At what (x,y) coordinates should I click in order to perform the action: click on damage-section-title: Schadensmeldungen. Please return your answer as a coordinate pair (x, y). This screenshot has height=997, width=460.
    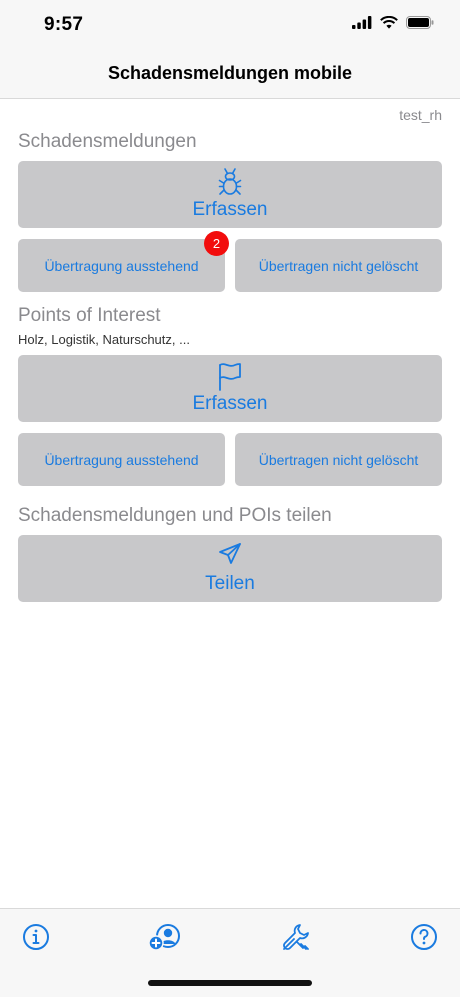
    Looking at the image, I should click on (107, 141).